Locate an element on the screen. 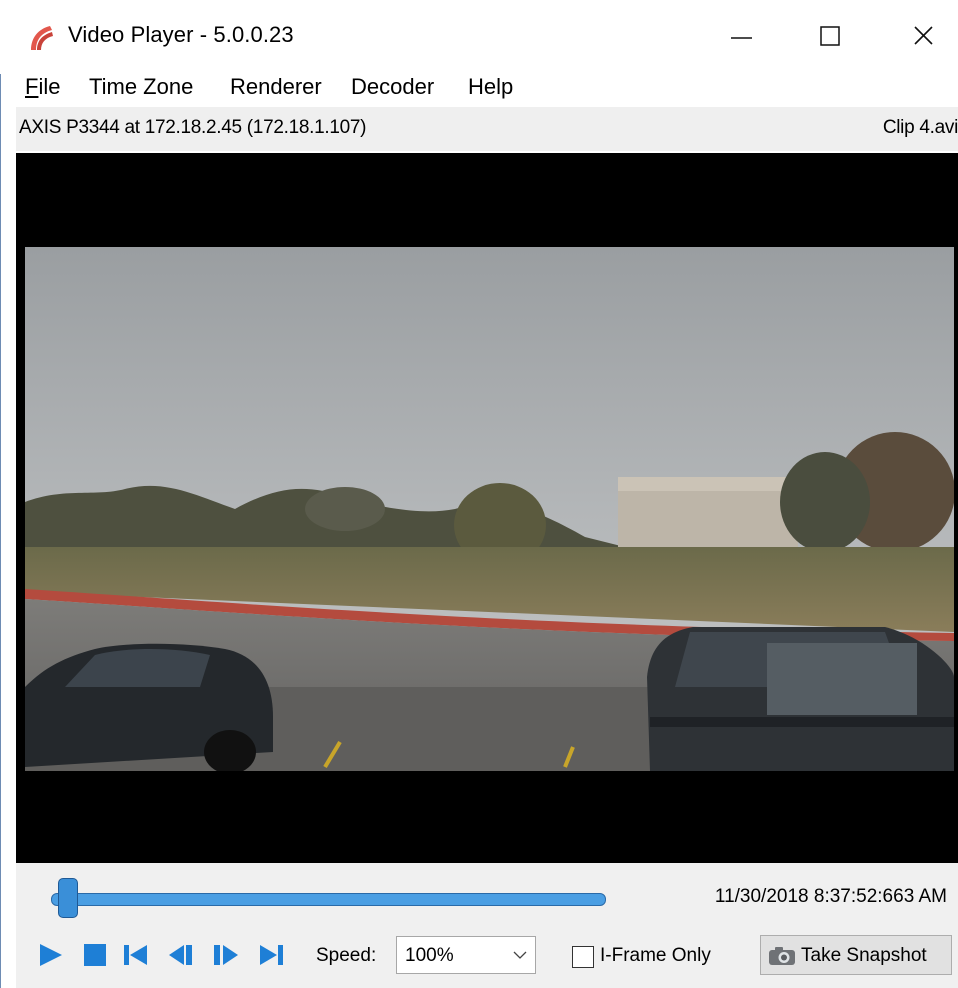 The image size is (958, 988). menu-time-zone: Time Zone is located at coordinates (141, 87).